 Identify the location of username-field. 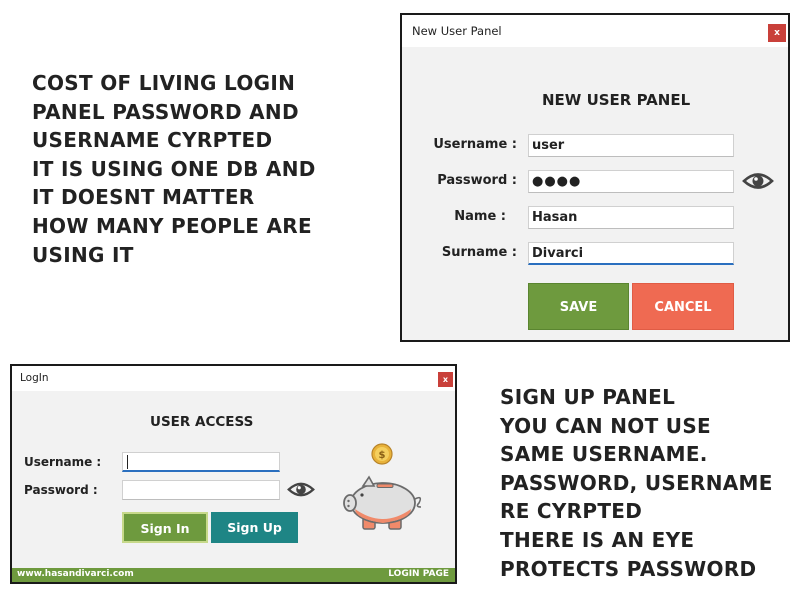
(201, 462).